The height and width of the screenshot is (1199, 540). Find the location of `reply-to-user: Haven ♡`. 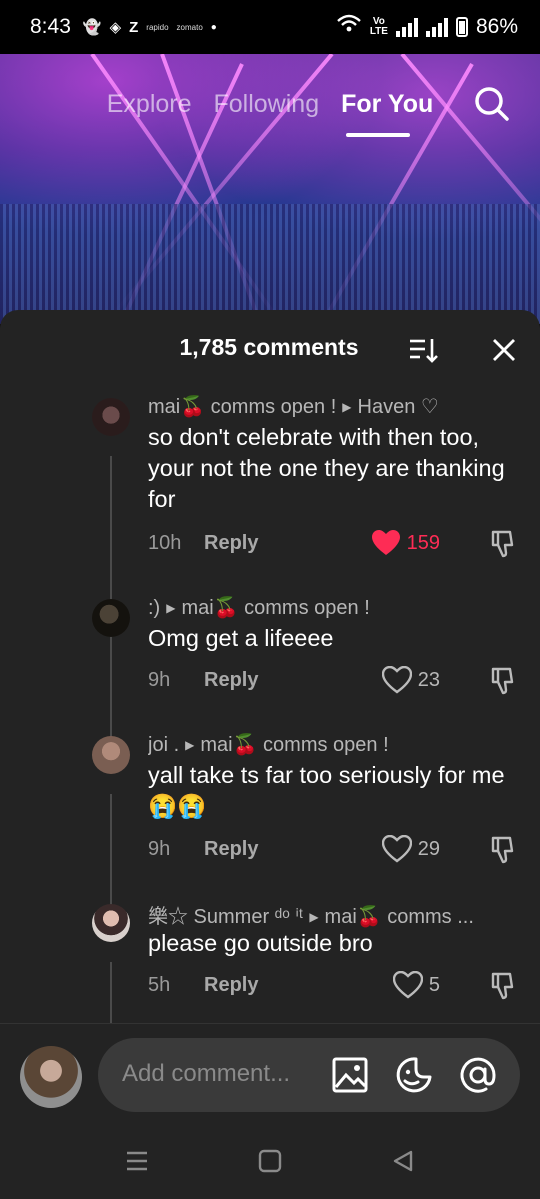

reply-to-user: Haven ♡ is located at coordinates (398, 407).